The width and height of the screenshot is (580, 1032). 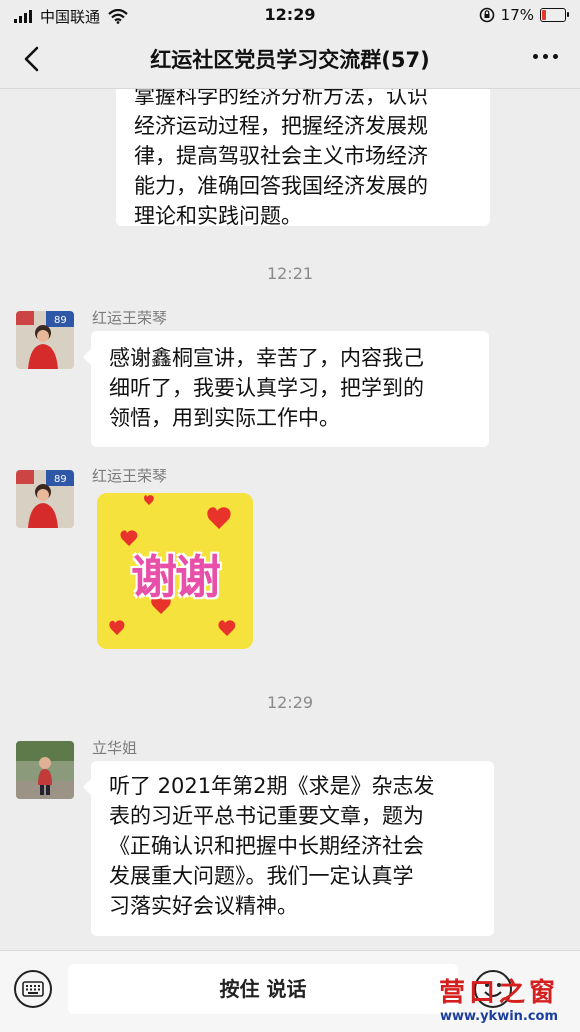 I want to click on keyboard-icon, so click(x=33, y=989).